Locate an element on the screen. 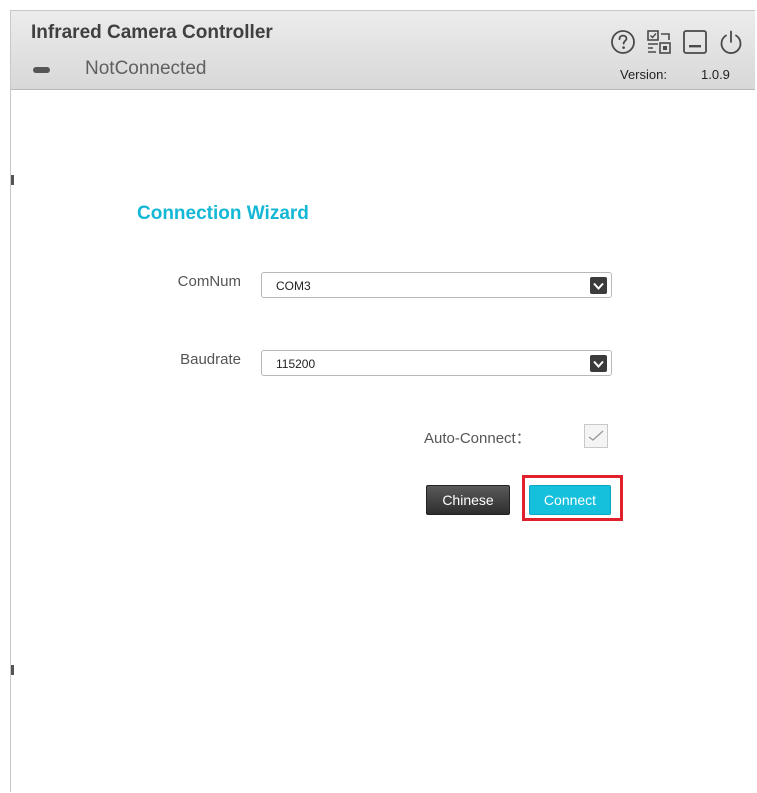  minimize-icon is located at coordinates (695, 42).